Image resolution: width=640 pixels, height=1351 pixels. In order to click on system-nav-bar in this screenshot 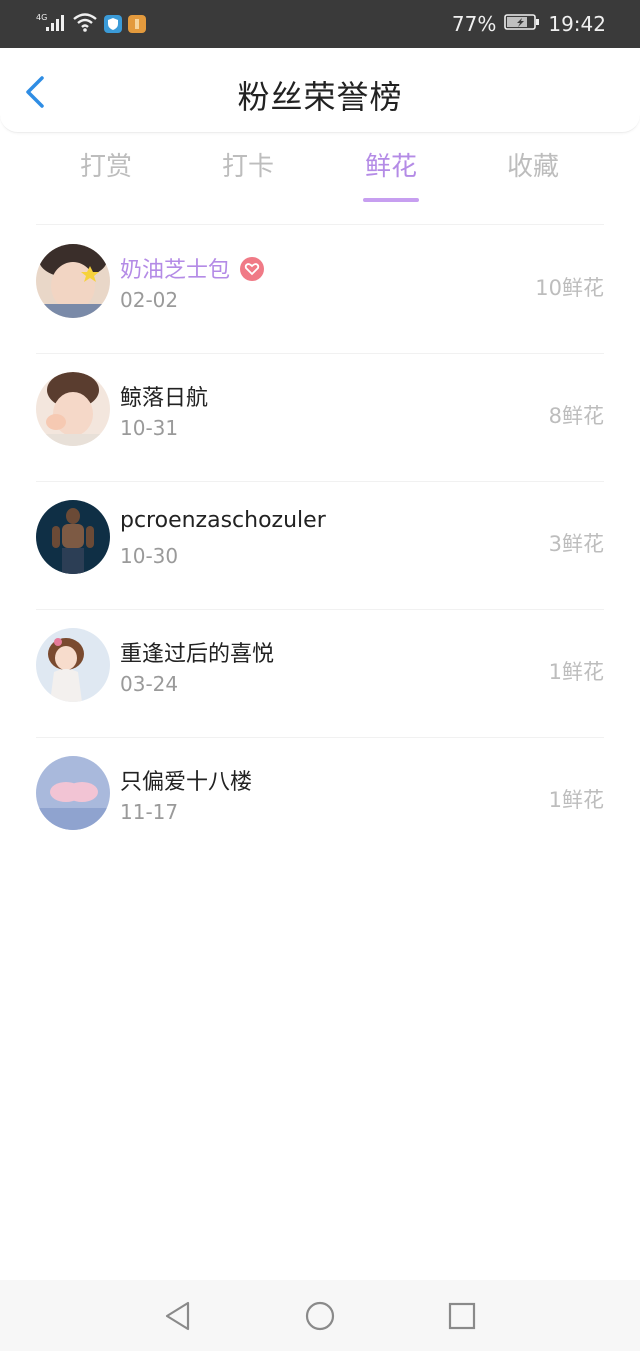, I will do `click(320, 1315)`.